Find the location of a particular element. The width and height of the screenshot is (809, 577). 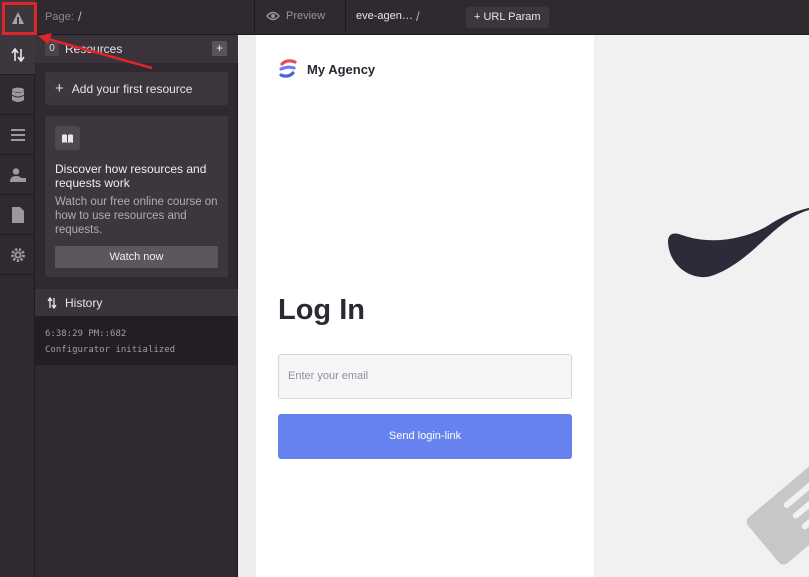

sidebar-rail is located at coordinates (17, 306).